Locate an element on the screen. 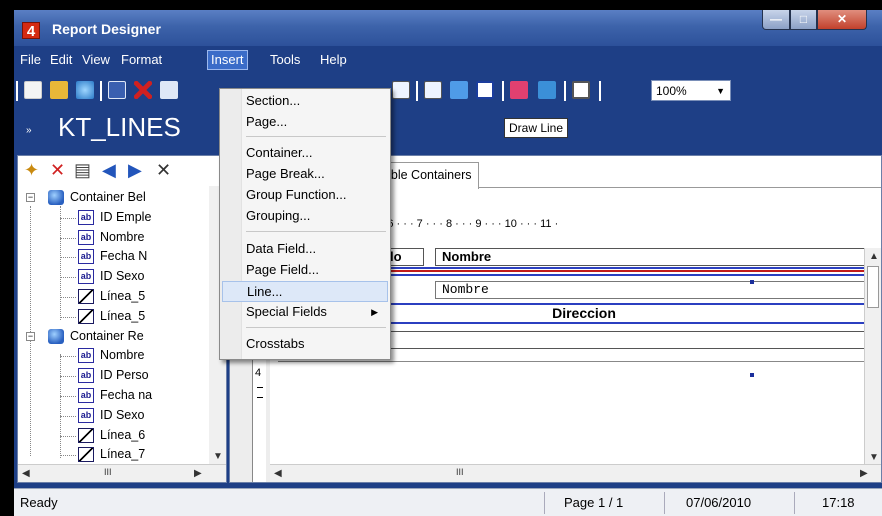  properties-icon: ▤ is located at coordinates (82, 170).